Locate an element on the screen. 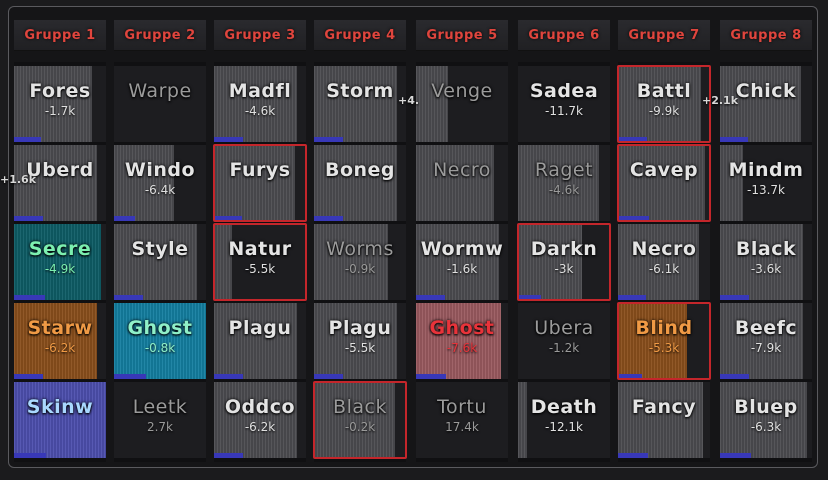 The image size is (828, 480). column-header-gruppe-5: Gruppe 5 is located at coordinates (462, 35).